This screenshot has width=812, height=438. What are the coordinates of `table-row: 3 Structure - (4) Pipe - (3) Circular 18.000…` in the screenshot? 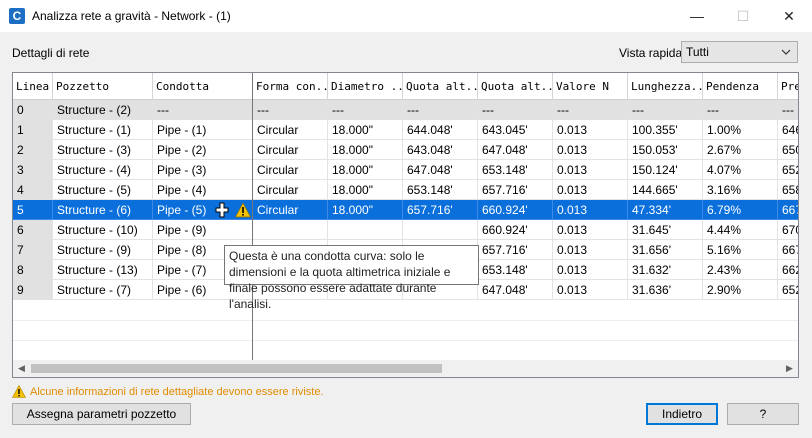 It's located at (405, 170).